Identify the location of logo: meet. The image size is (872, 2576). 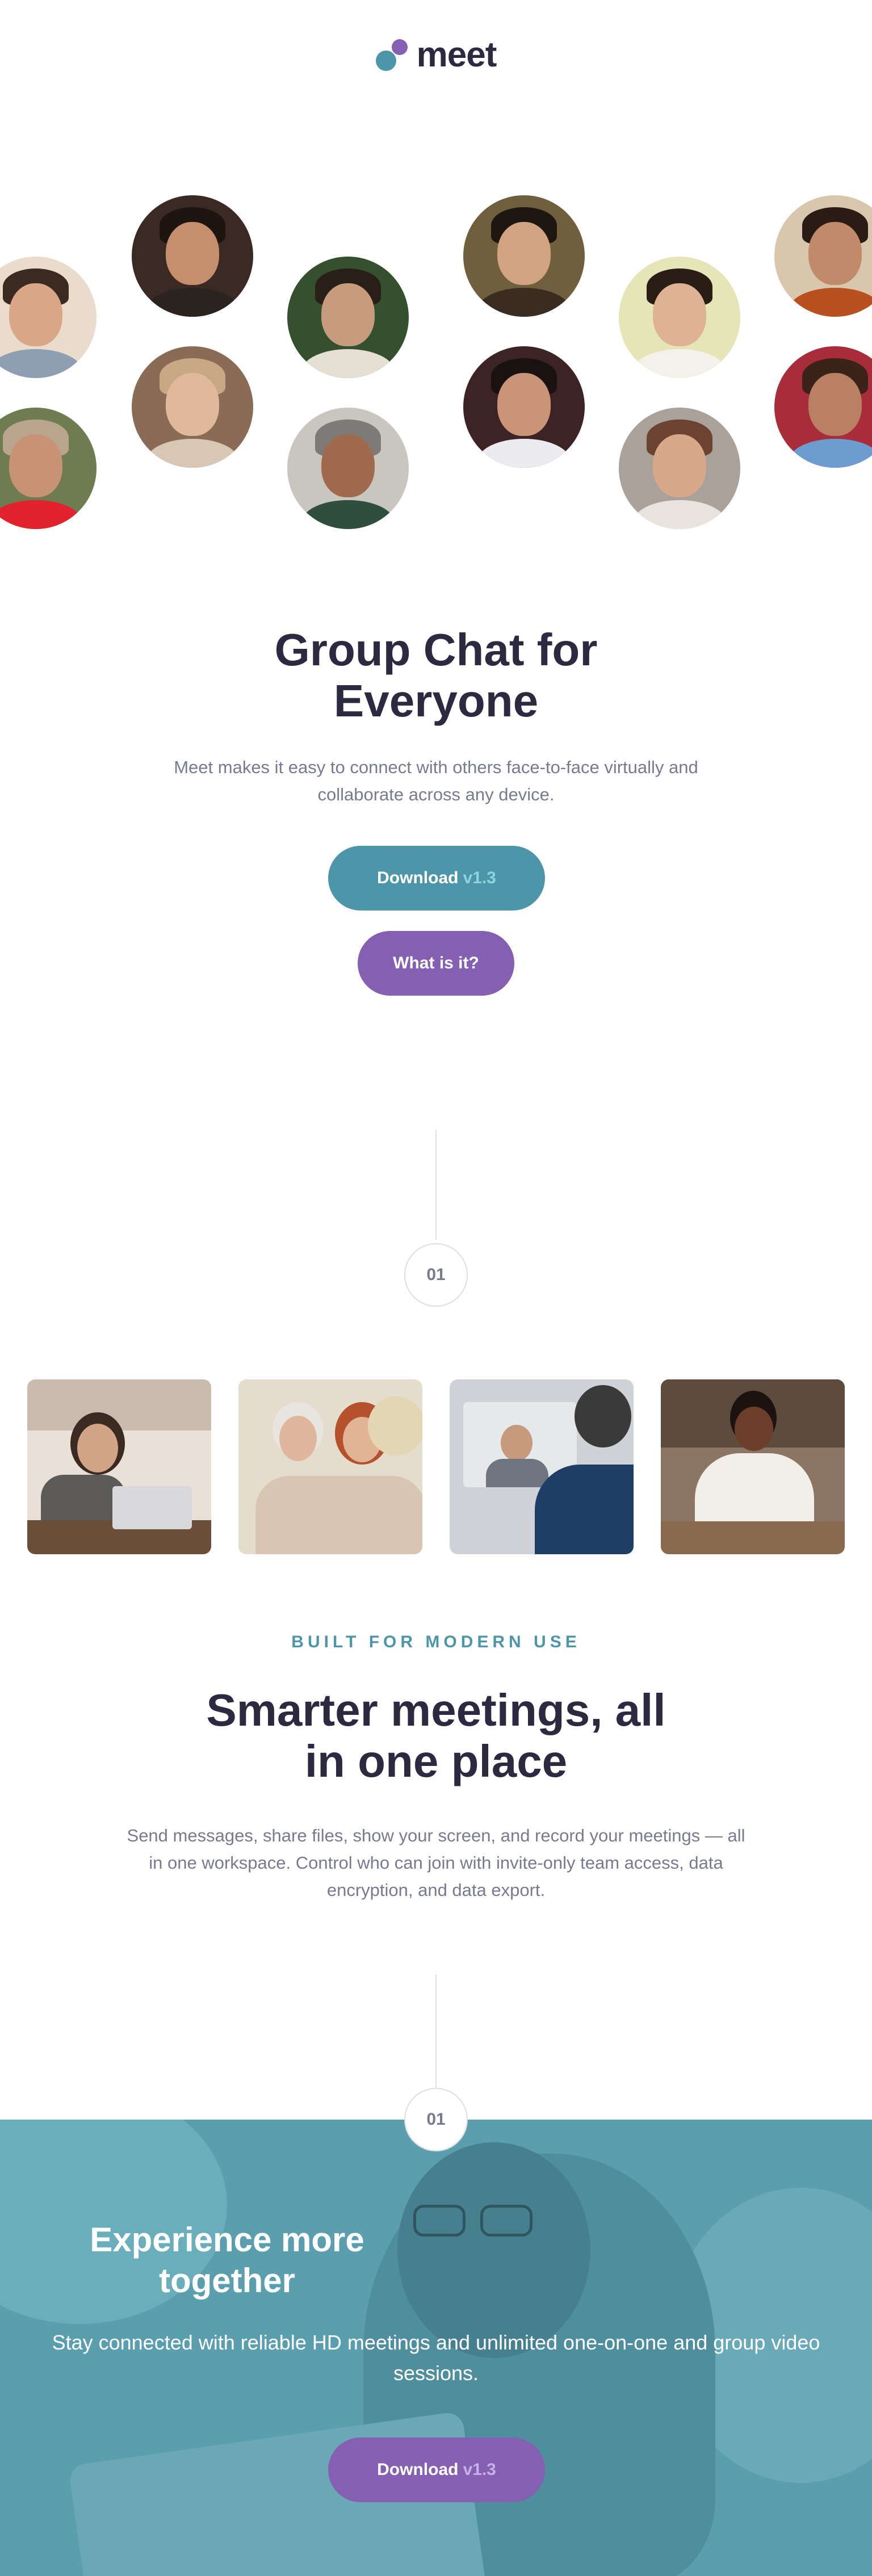
(436, 55).